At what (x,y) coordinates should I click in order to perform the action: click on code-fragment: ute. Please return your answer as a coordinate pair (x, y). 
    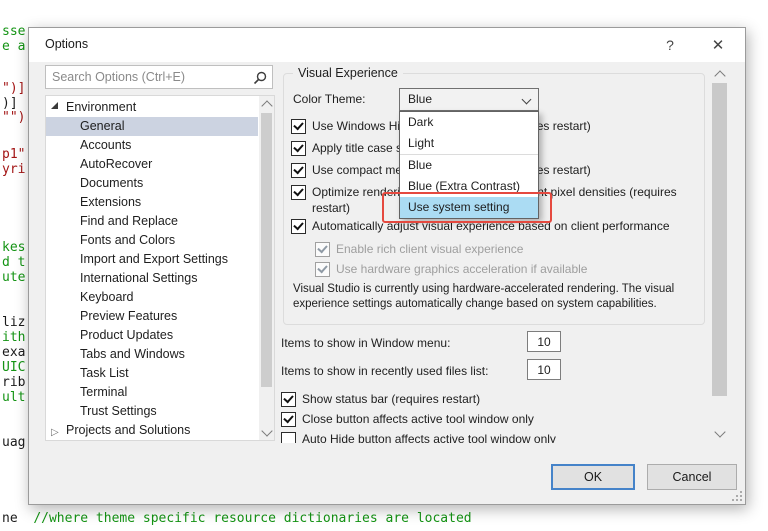
    Looking at the image, I should click on (14, 277).